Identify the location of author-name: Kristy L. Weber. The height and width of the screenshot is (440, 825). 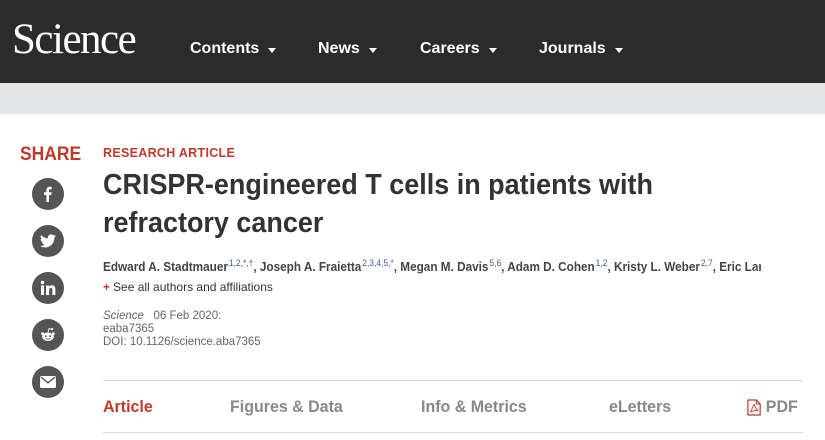
(657, 267).